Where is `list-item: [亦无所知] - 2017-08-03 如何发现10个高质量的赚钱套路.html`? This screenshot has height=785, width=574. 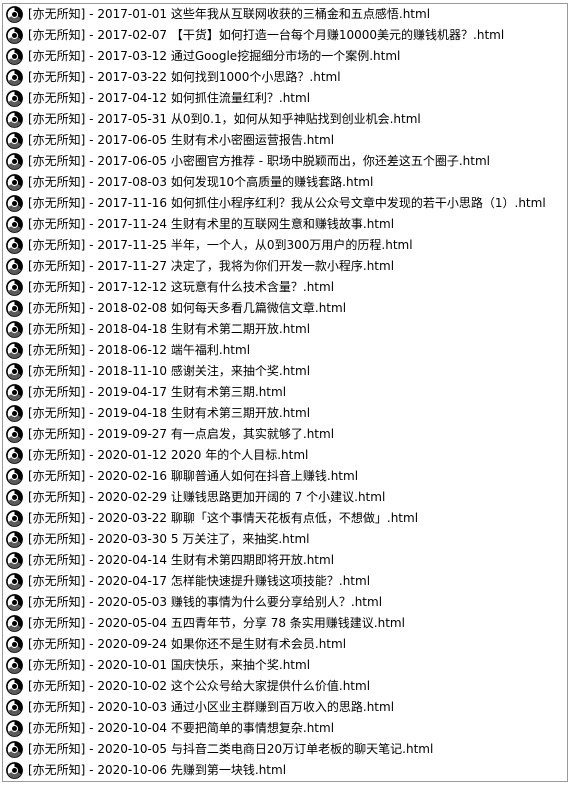
list-item: [亦无所知] - 2017-08-03 如何发现10个高质量的赚钱套路.html is located at coordinates (285, 182).